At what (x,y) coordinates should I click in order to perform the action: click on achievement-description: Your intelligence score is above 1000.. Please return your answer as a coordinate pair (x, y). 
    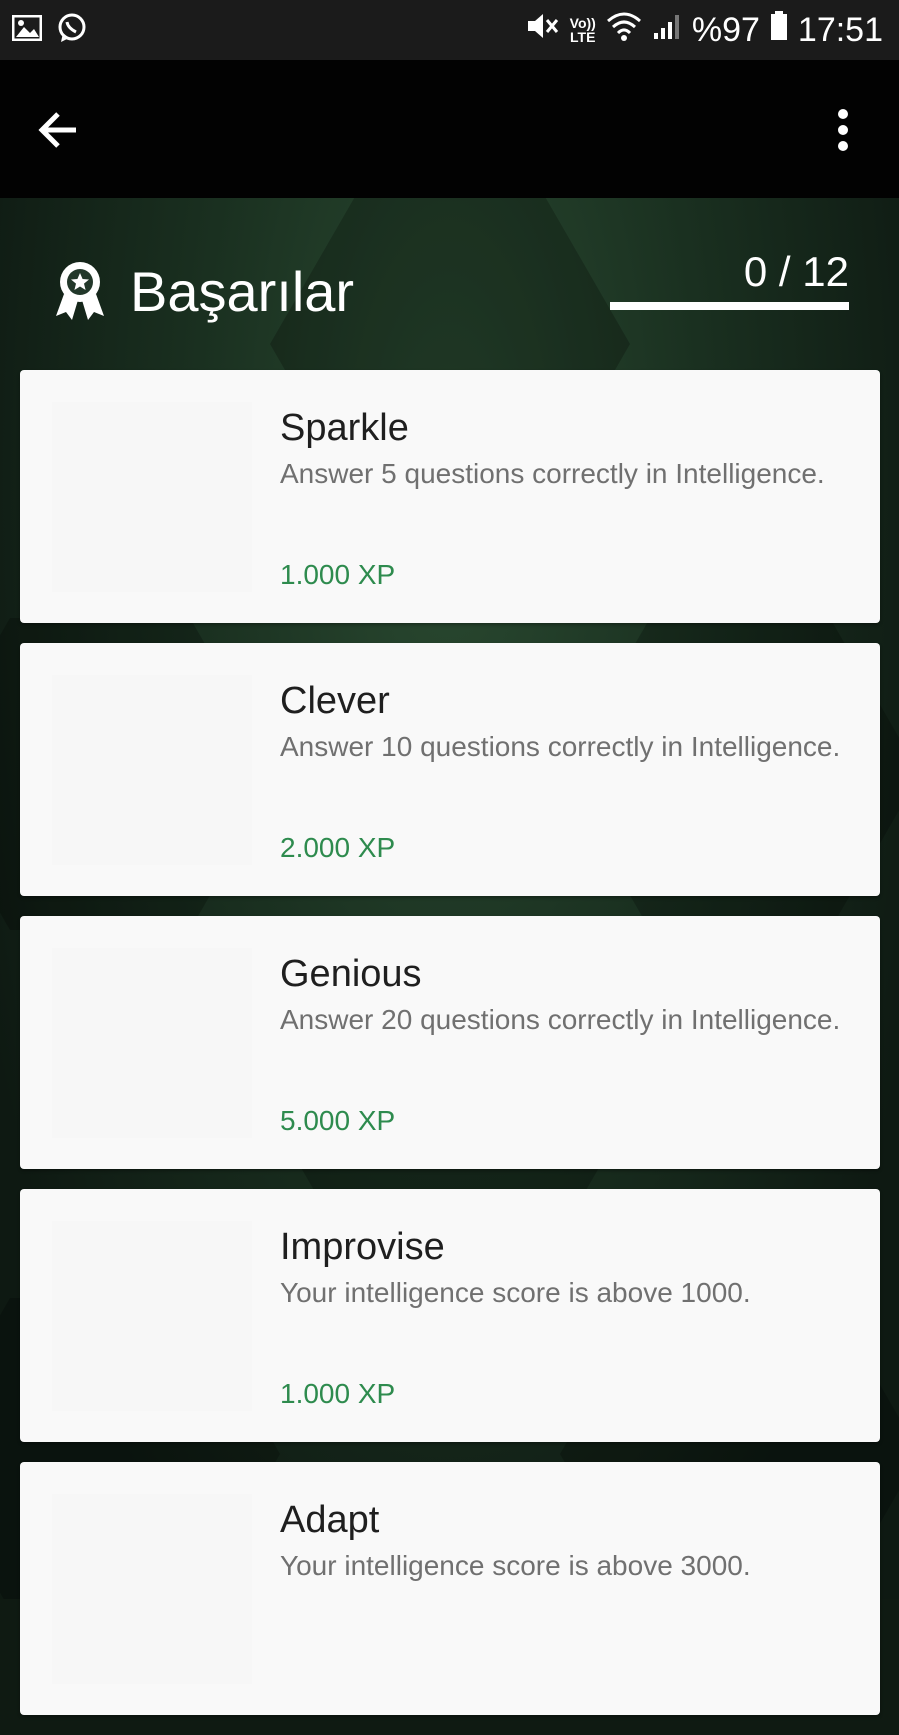
    Looking at the image, I should click on (515, 1292).